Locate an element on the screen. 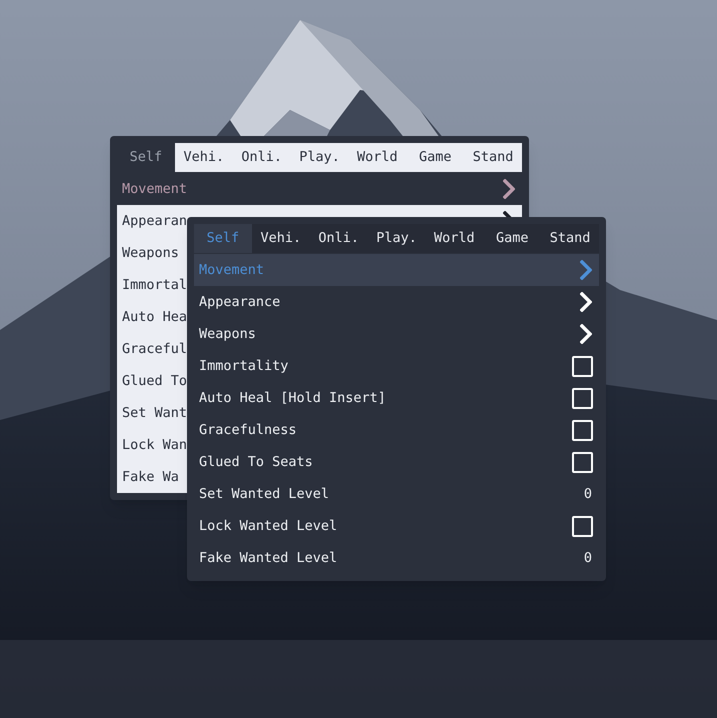 Image resolution: width=717 pixels, height=718 pixels. menu-item: Fake Wanted Level 0 is located at coordinates (396, 558).